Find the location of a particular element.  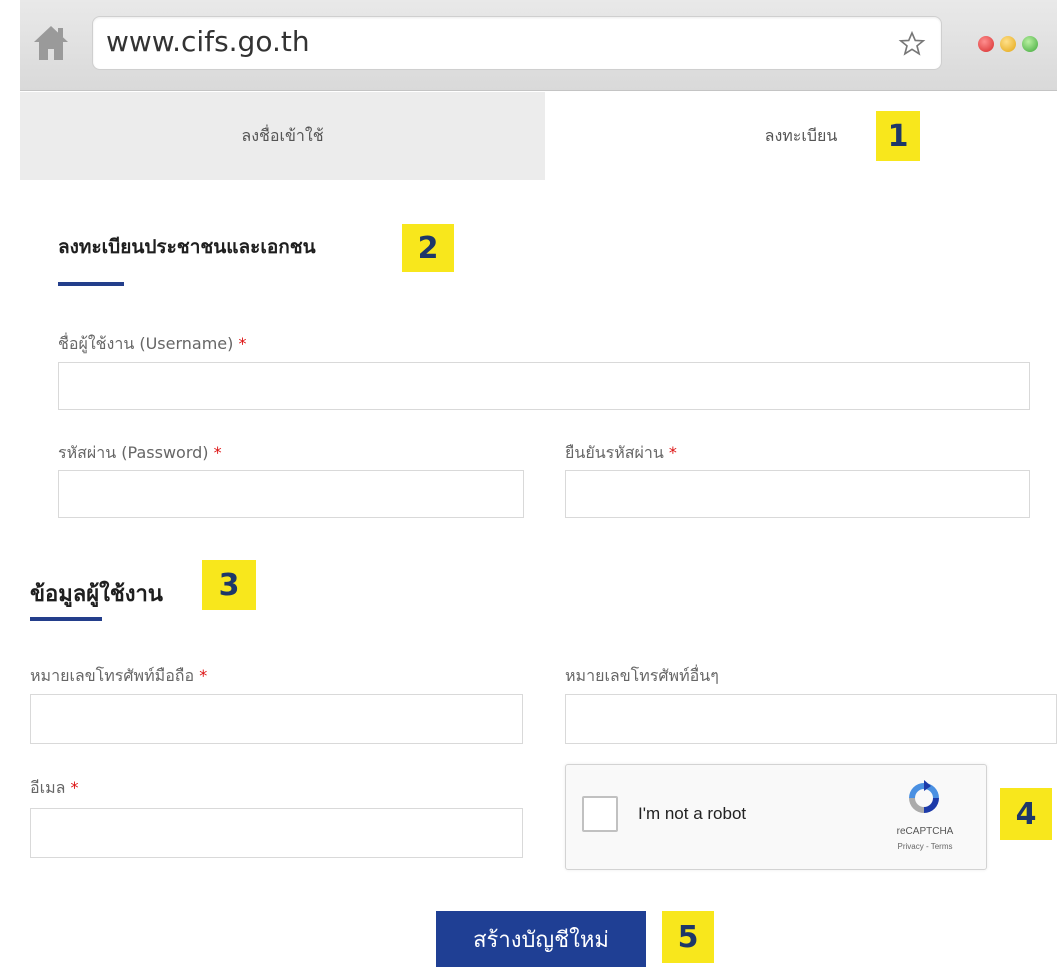

confirm-password-input is located at coordinates (797, 494).